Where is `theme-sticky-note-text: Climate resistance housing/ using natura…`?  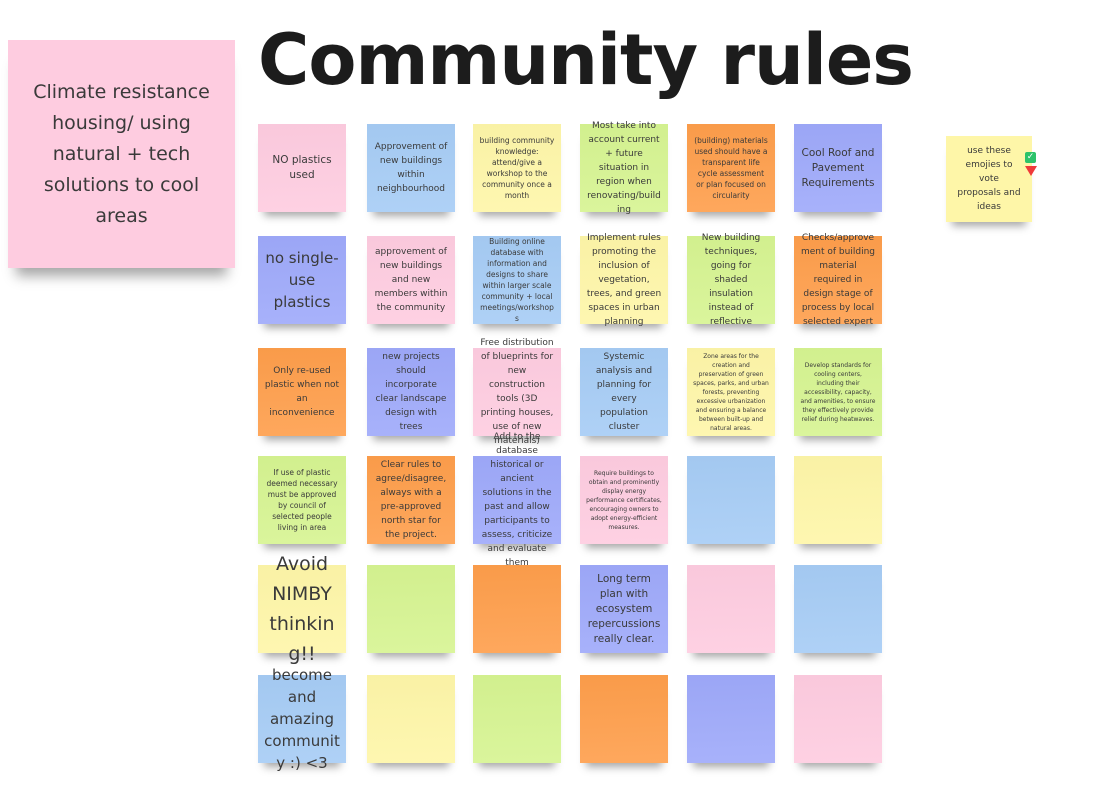 theme-sticky-note-text: Climate resistance housing/ using natura… is located at coordinates (121, 153).